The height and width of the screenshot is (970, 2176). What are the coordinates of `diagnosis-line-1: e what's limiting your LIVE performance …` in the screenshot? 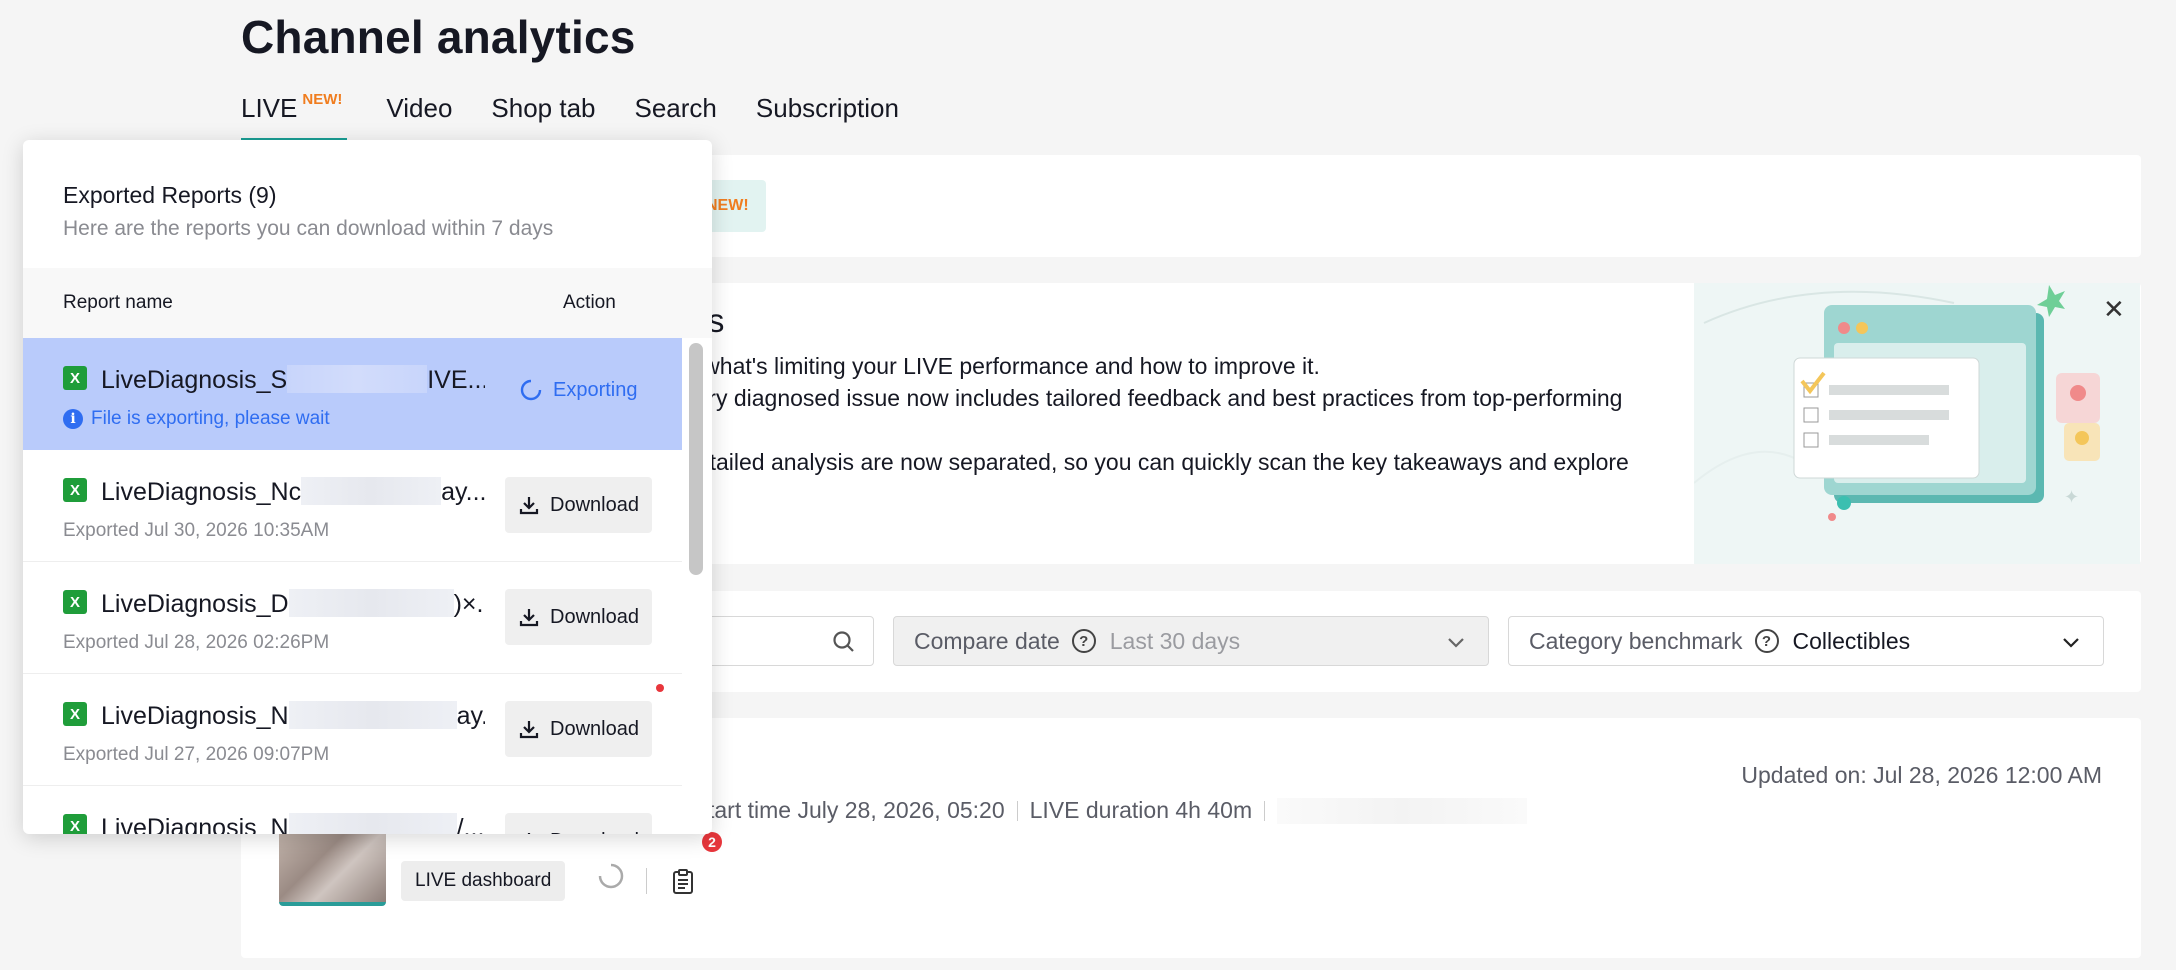 It's located at (1002, 366).